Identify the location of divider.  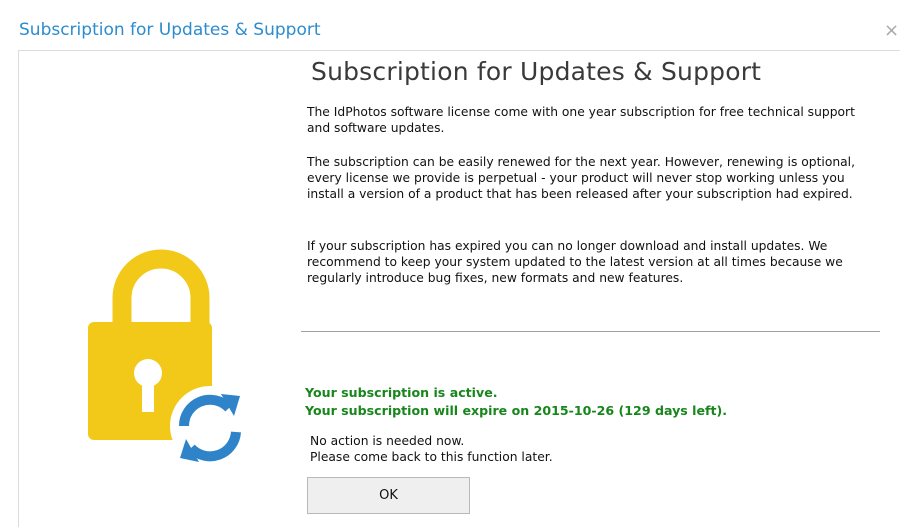
(590, 331).